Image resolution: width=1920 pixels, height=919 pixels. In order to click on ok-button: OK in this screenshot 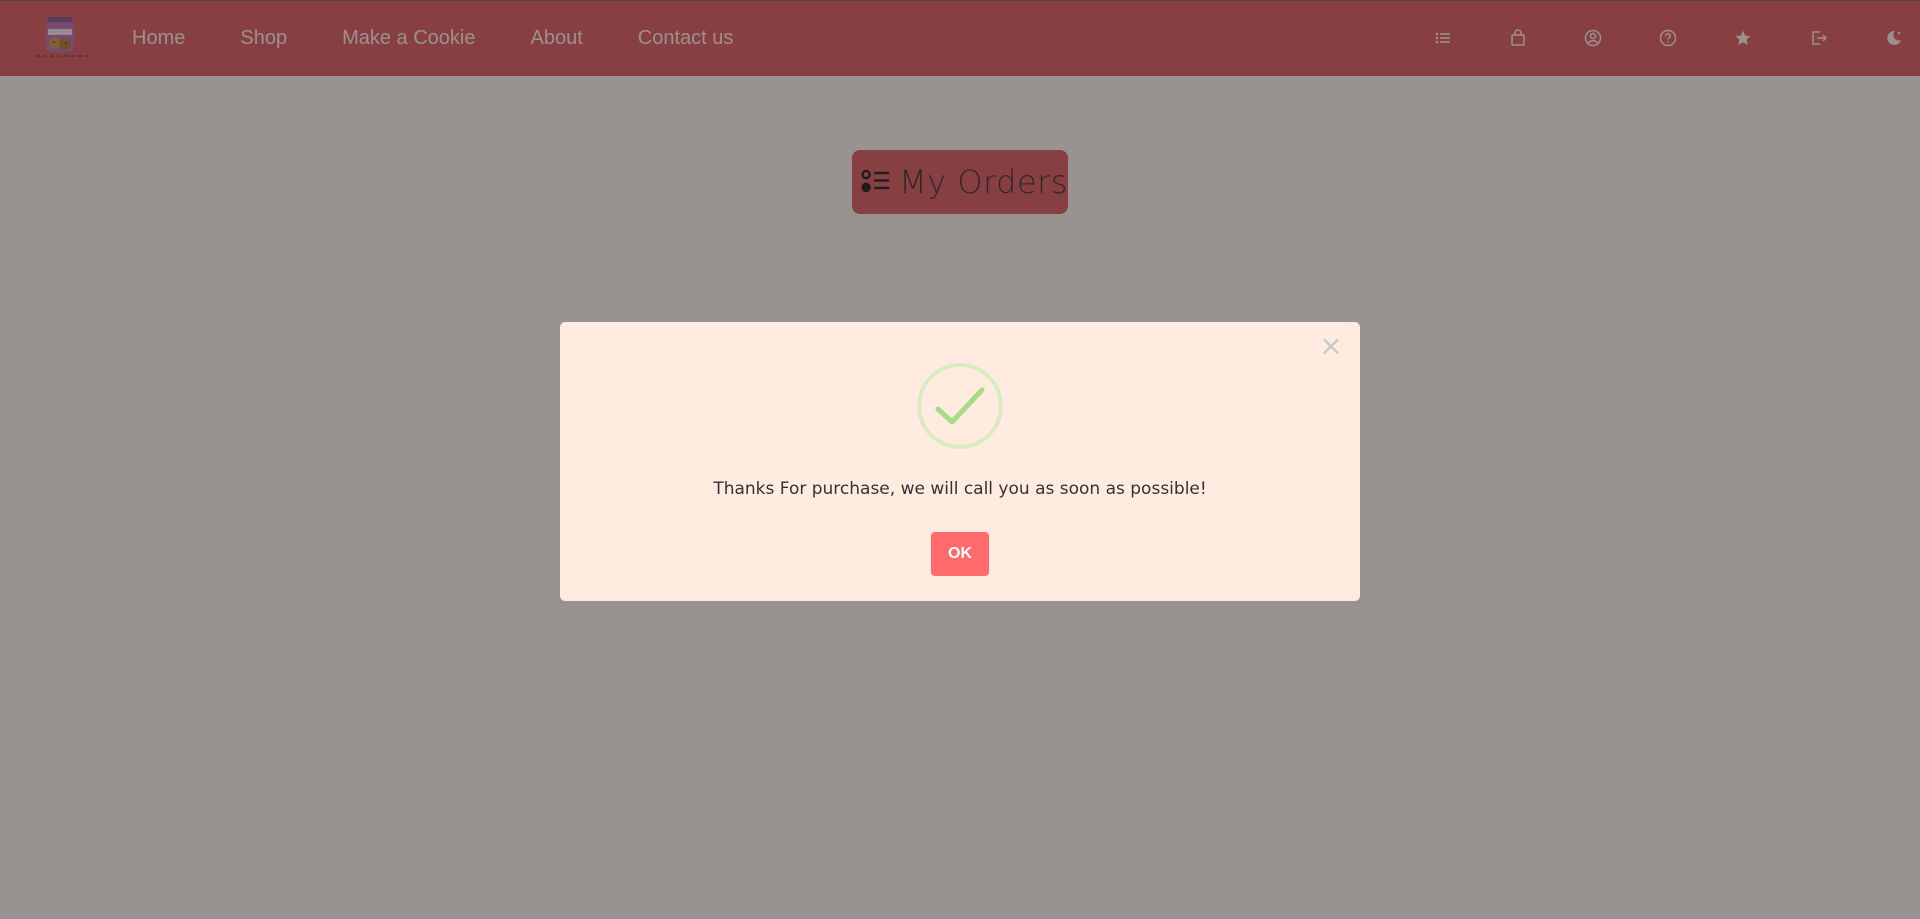, I will do `click(960, 554)`.